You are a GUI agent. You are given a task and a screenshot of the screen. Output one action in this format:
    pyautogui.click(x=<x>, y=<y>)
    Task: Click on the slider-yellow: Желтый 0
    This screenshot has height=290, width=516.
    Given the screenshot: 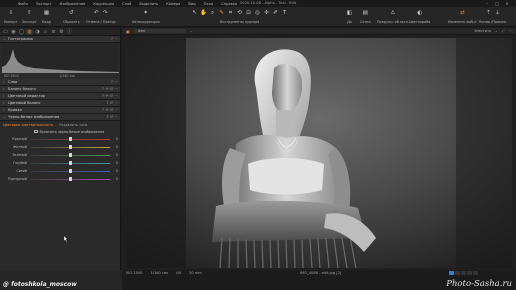 What is the action you would take?
    pyautogui.click(x=60, y=147)
    